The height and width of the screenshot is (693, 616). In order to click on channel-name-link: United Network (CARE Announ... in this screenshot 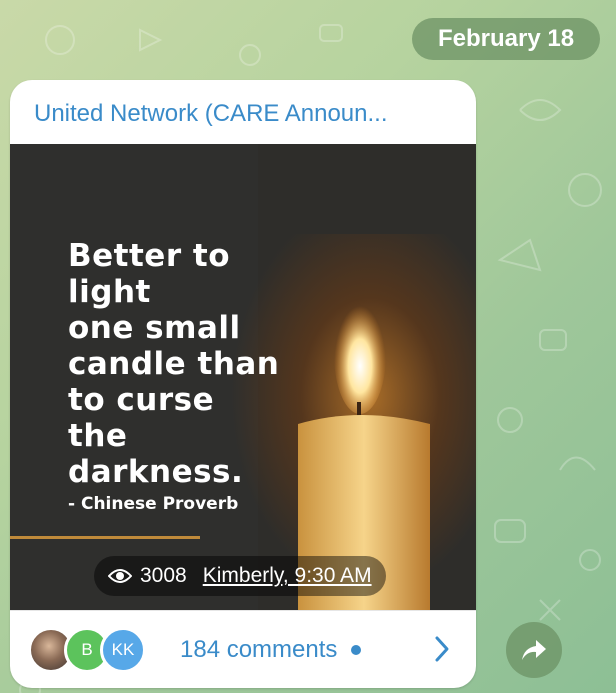, I will do `click(245, 114)`.